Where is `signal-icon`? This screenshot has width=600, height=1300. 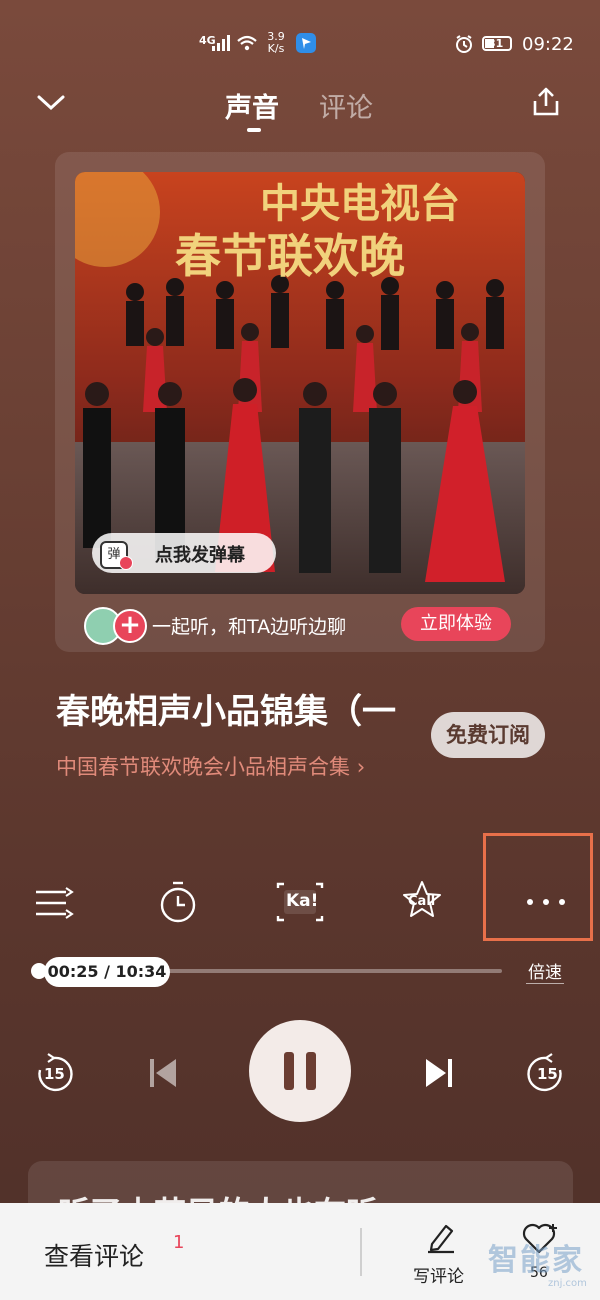
signal-icon is located at coordinates (221, 43).